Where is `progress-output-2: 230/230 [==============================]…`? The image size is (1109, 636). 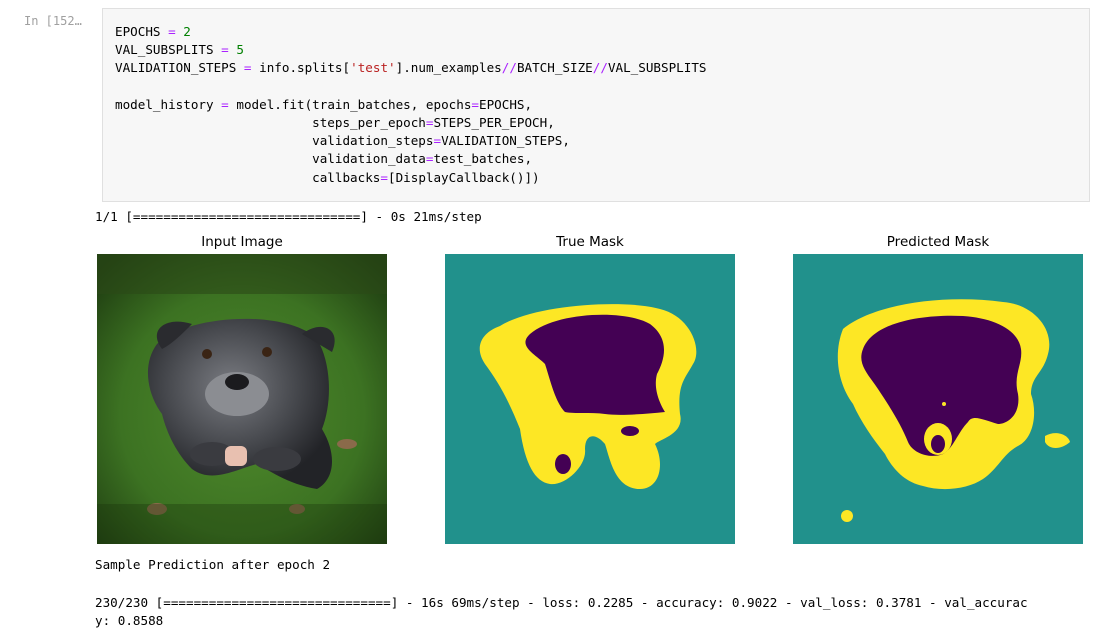 progress-output-2: 230/230 [==============================]… is located at coordinates (561, 602).